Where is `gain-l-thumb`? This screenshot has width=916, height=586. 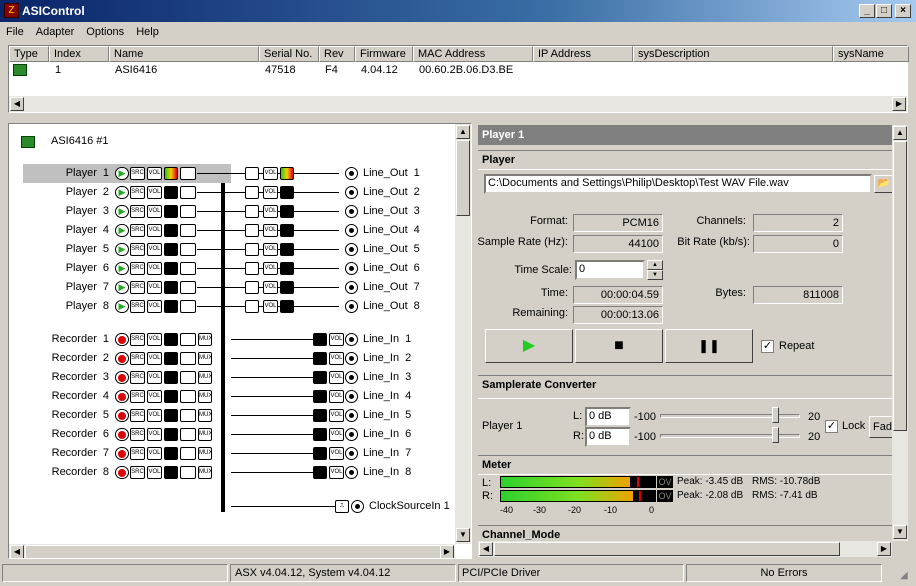
gain-l-thumb is located at coordinates (775, 415).